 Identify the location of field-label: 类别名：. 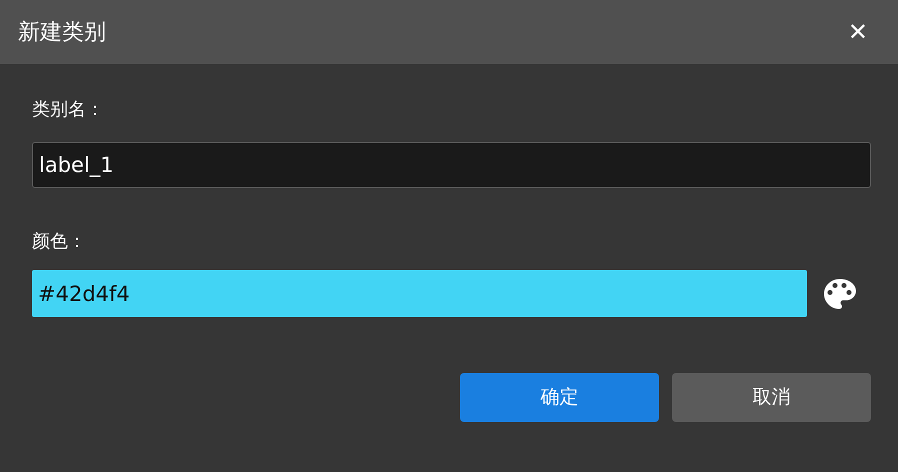
(68, 110).